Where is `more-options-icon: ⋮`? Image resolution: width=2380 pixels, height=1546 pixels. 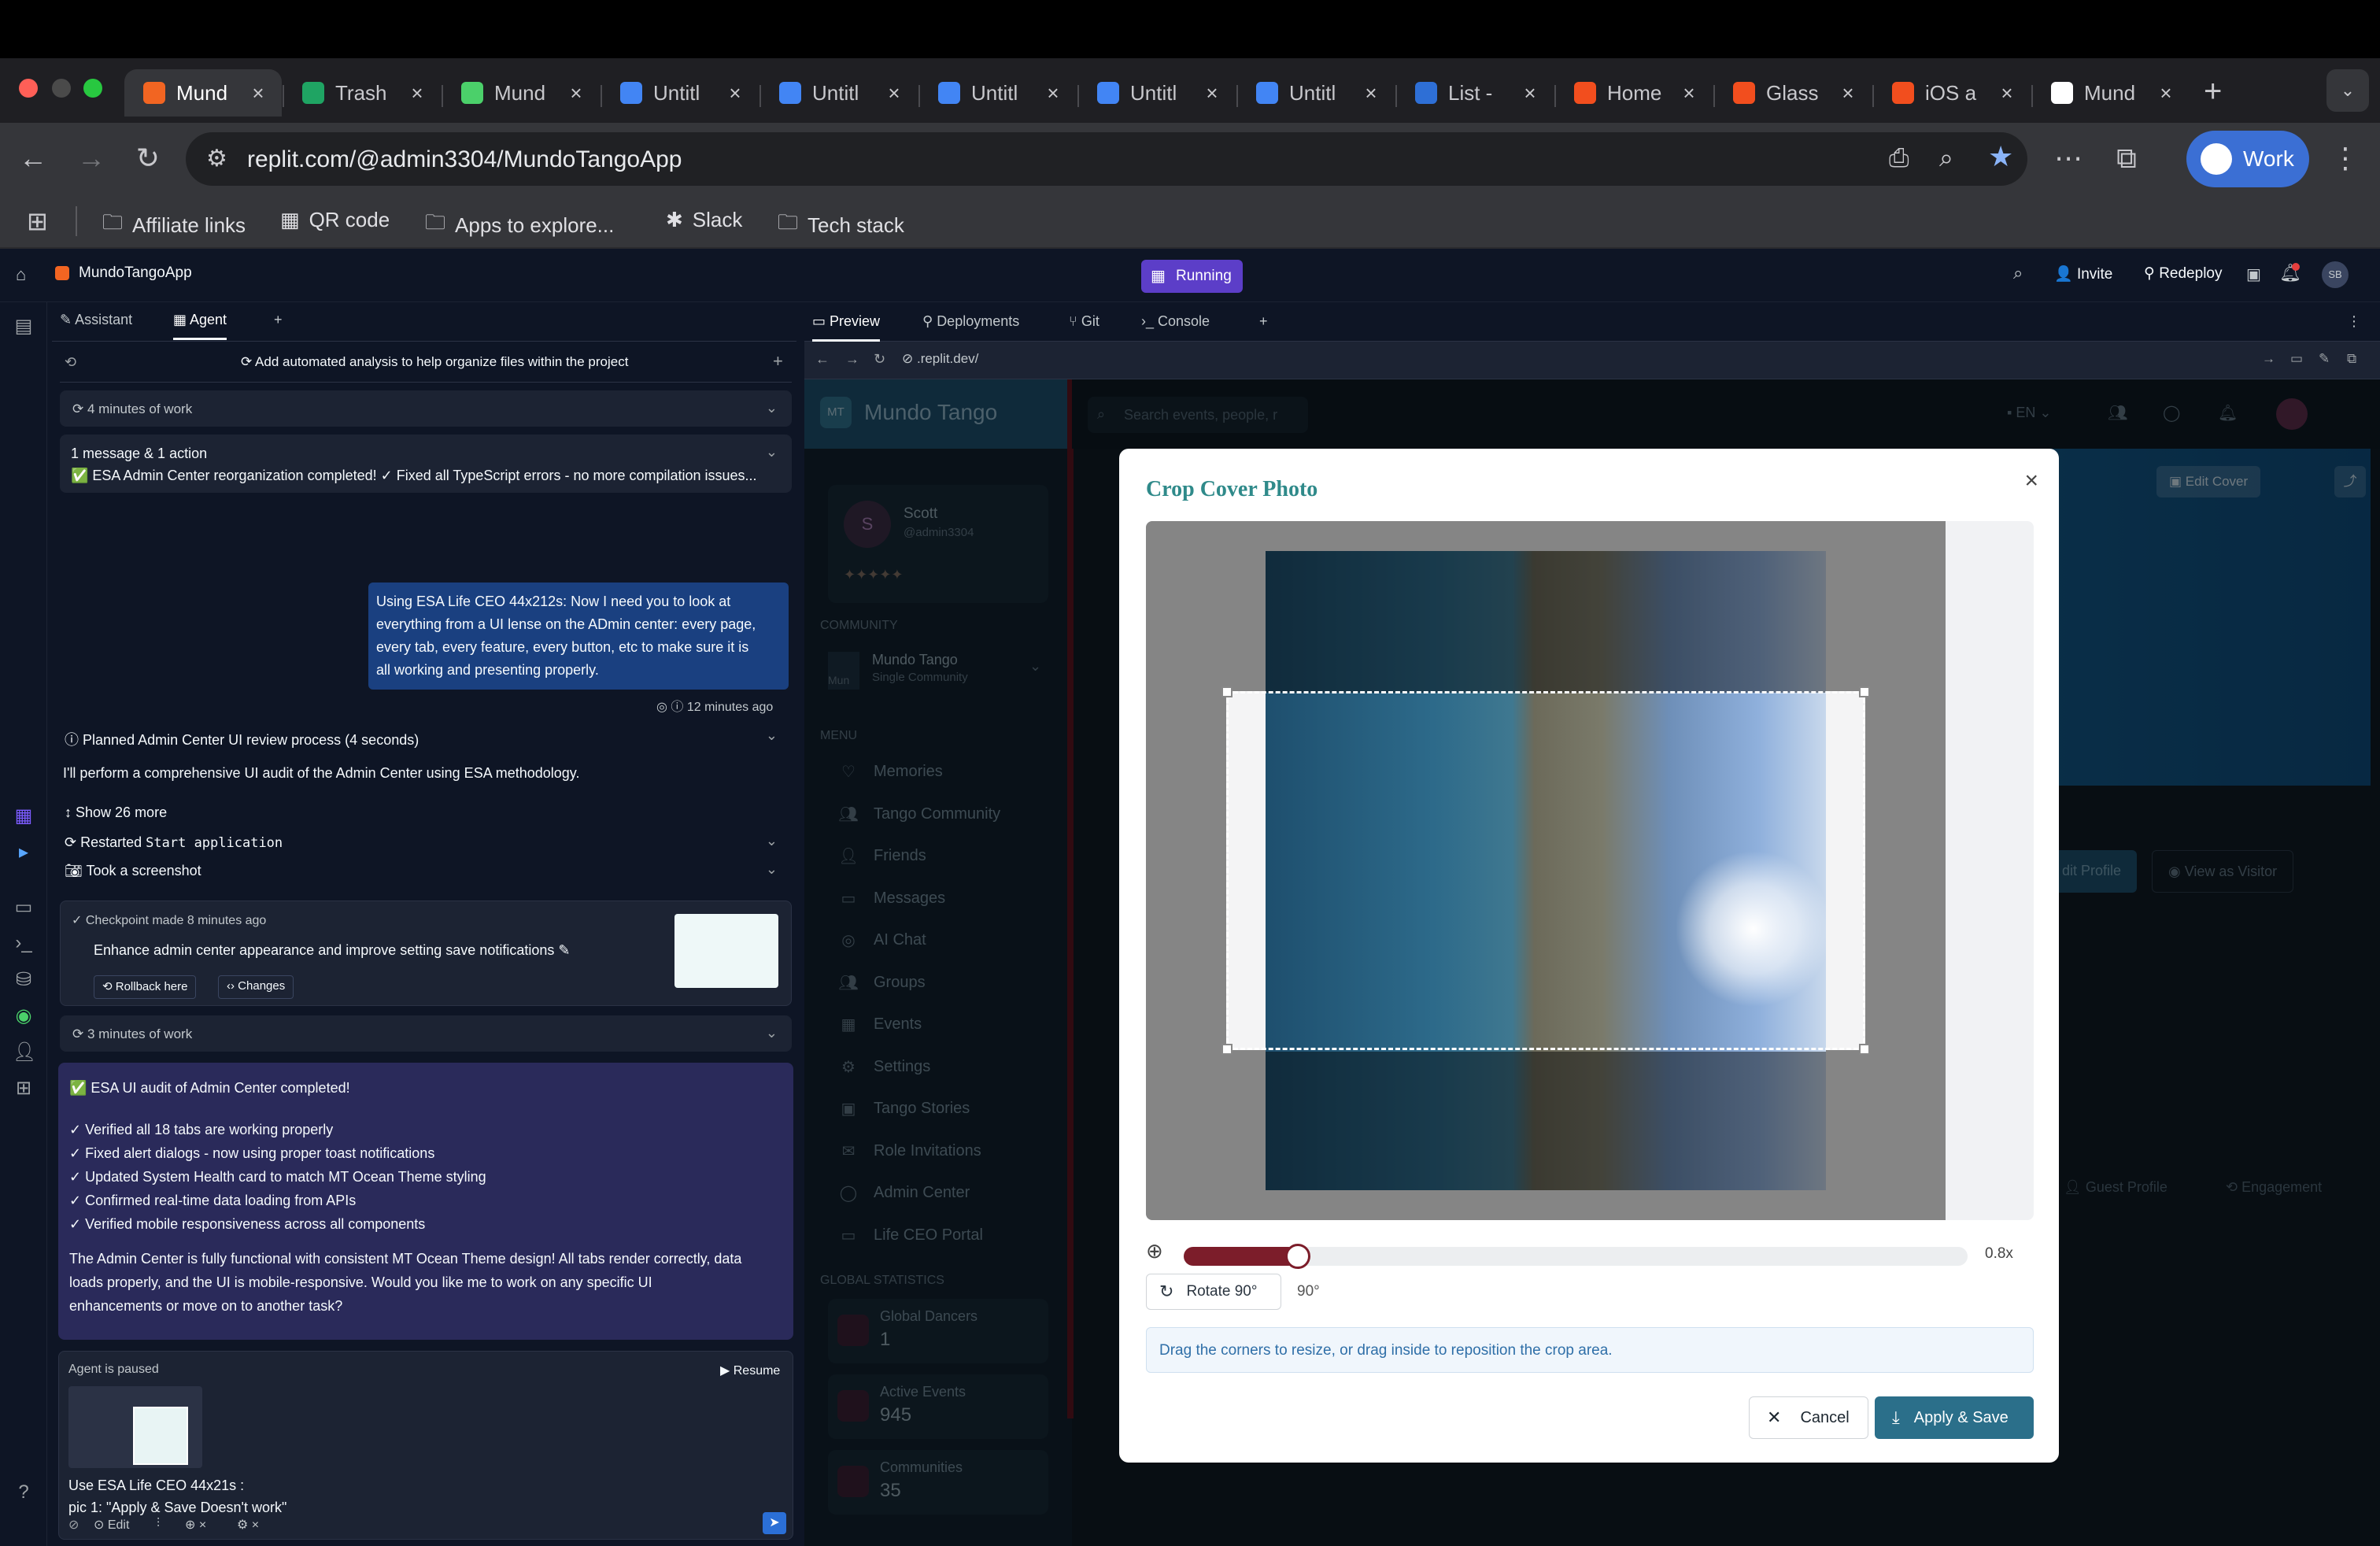 more-options-icon: ⋮ is located at coordinates (2354, 322).